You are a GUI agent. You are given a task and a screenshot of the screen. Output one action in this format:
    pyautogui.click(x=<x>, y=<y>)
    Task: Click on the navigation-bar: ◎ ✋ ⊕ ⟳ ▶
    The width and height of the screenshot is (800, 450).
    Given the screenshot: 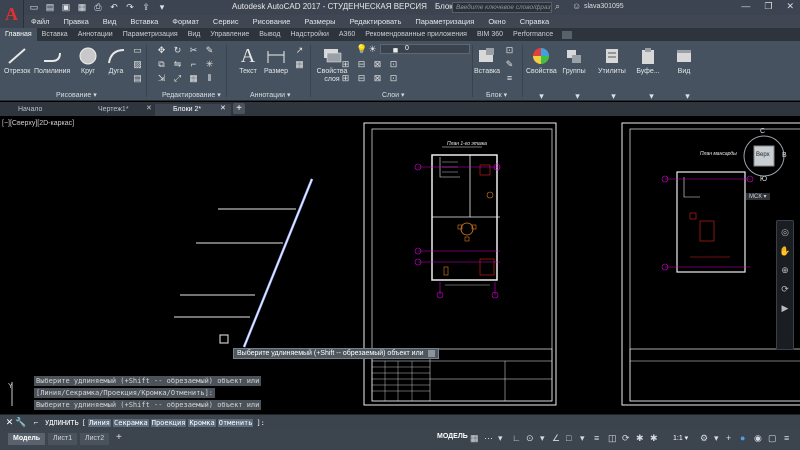 What is the action you would take?
    pyautogui.click(x=785, y=285)
    